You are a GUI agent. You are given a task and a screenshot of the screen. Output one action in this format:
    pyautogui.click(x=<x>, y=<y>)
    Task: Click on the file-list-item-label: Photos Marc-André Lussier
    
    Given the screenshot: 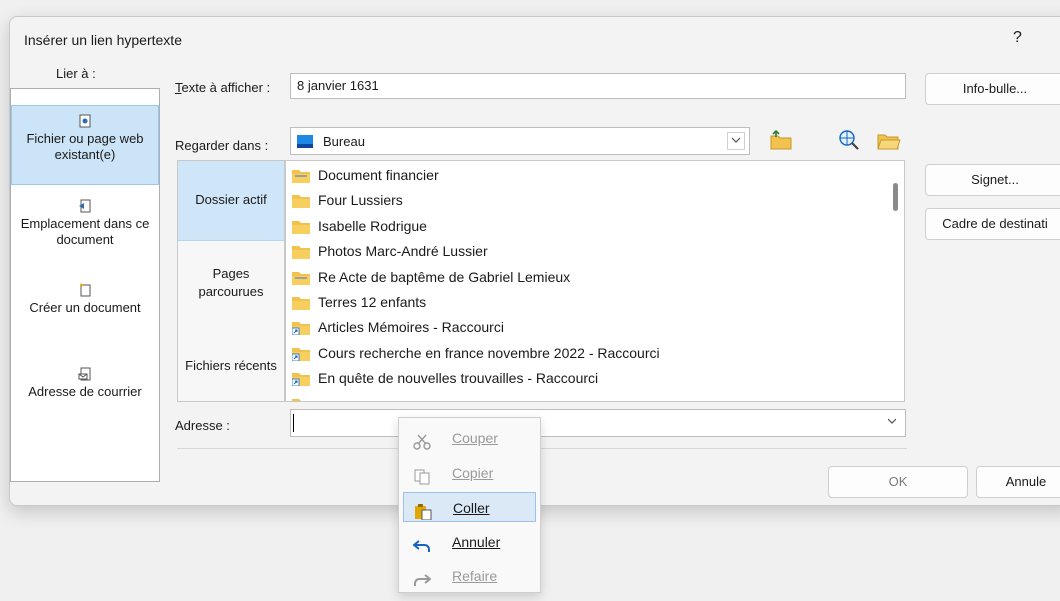 What is the action you would take?
    pyautogui.click(x=403, y=251)
    